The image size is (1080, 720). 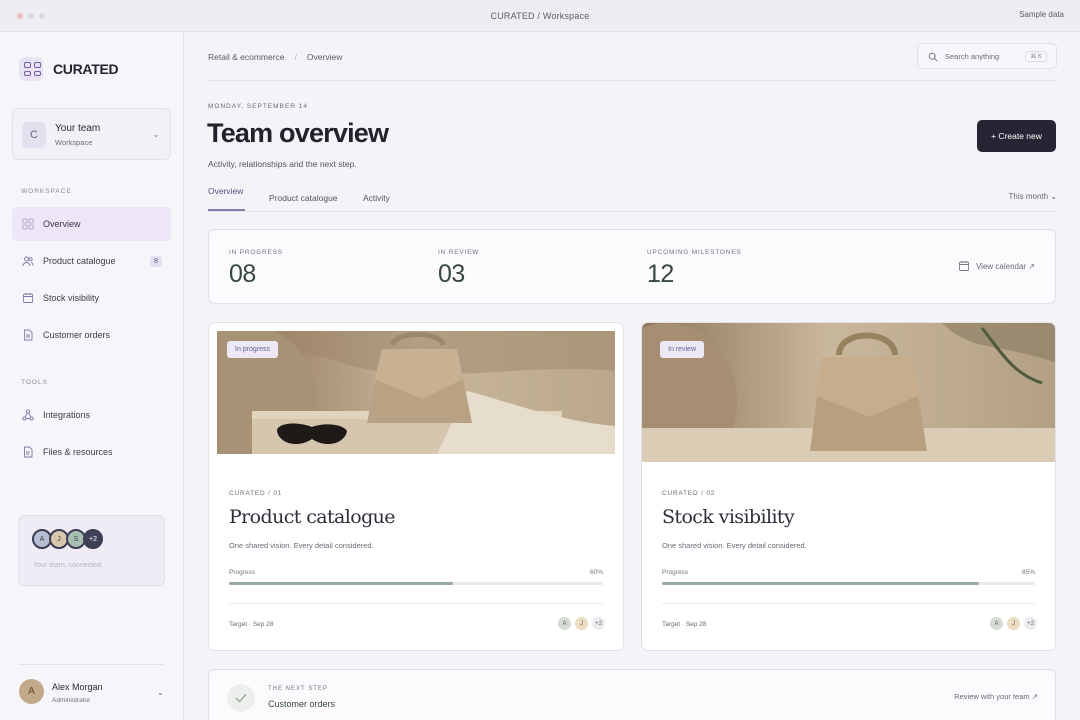 I want to click on search-icon, so click(x=933, y=57).